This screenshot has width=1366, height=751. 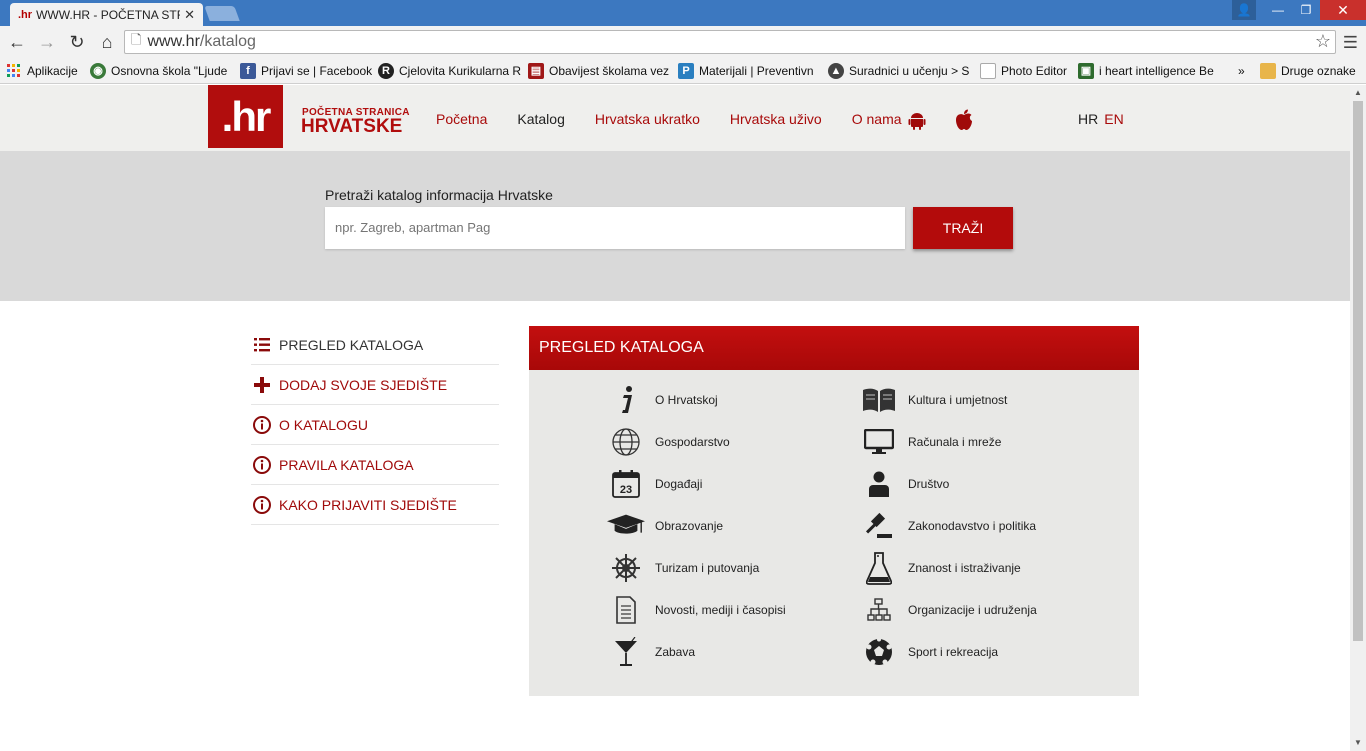 What do you see at coordinates (1101, 119) in the screenshot?
I see `language-switcher: HR EN` at bounding box center [1101, 119].